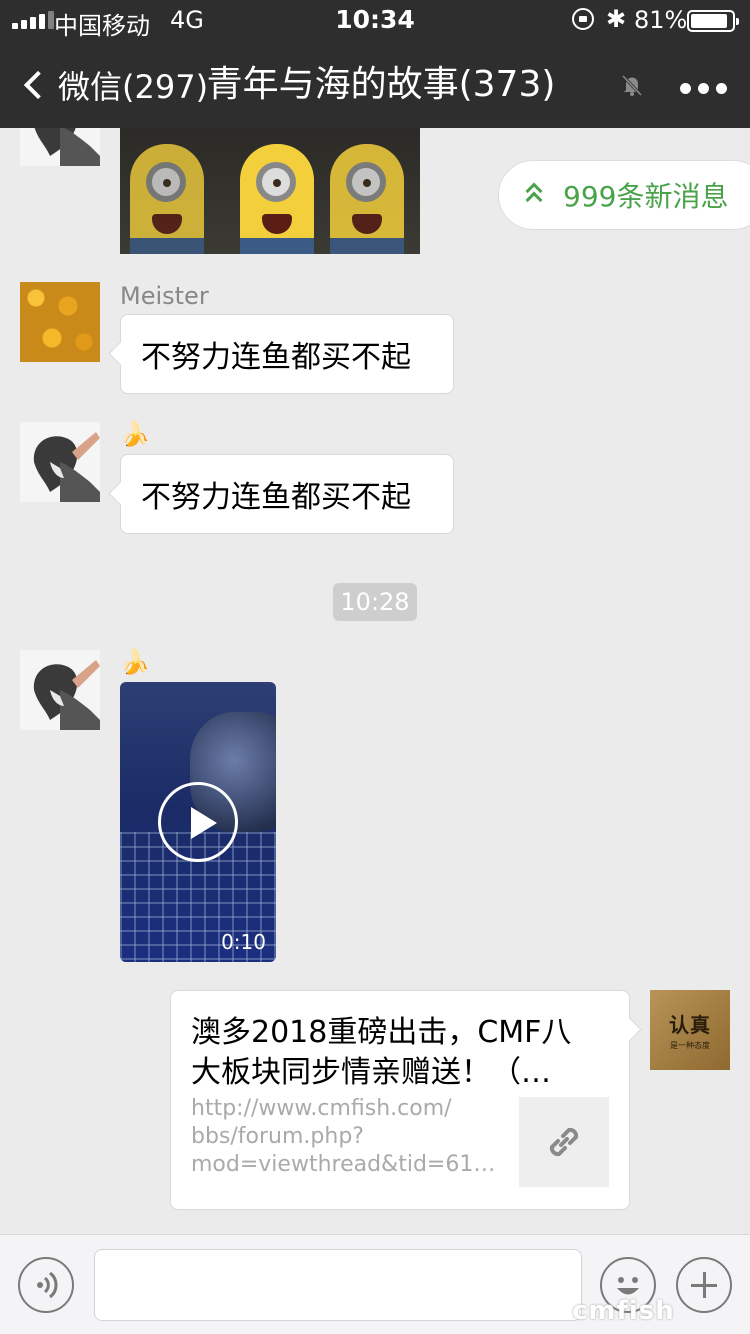 The width and height of the screenshot is (750, 1334). What do you see at coordinates (243, 942) in the screenshot?
I see `video-duration: 0:10` at bounding box center [243, 942].